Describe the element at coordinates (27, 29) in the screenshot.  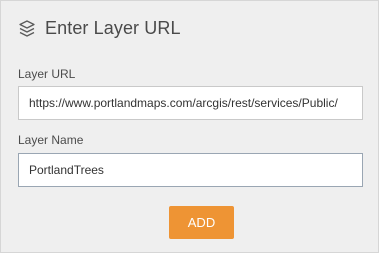
I see `layers-icon` at that location.